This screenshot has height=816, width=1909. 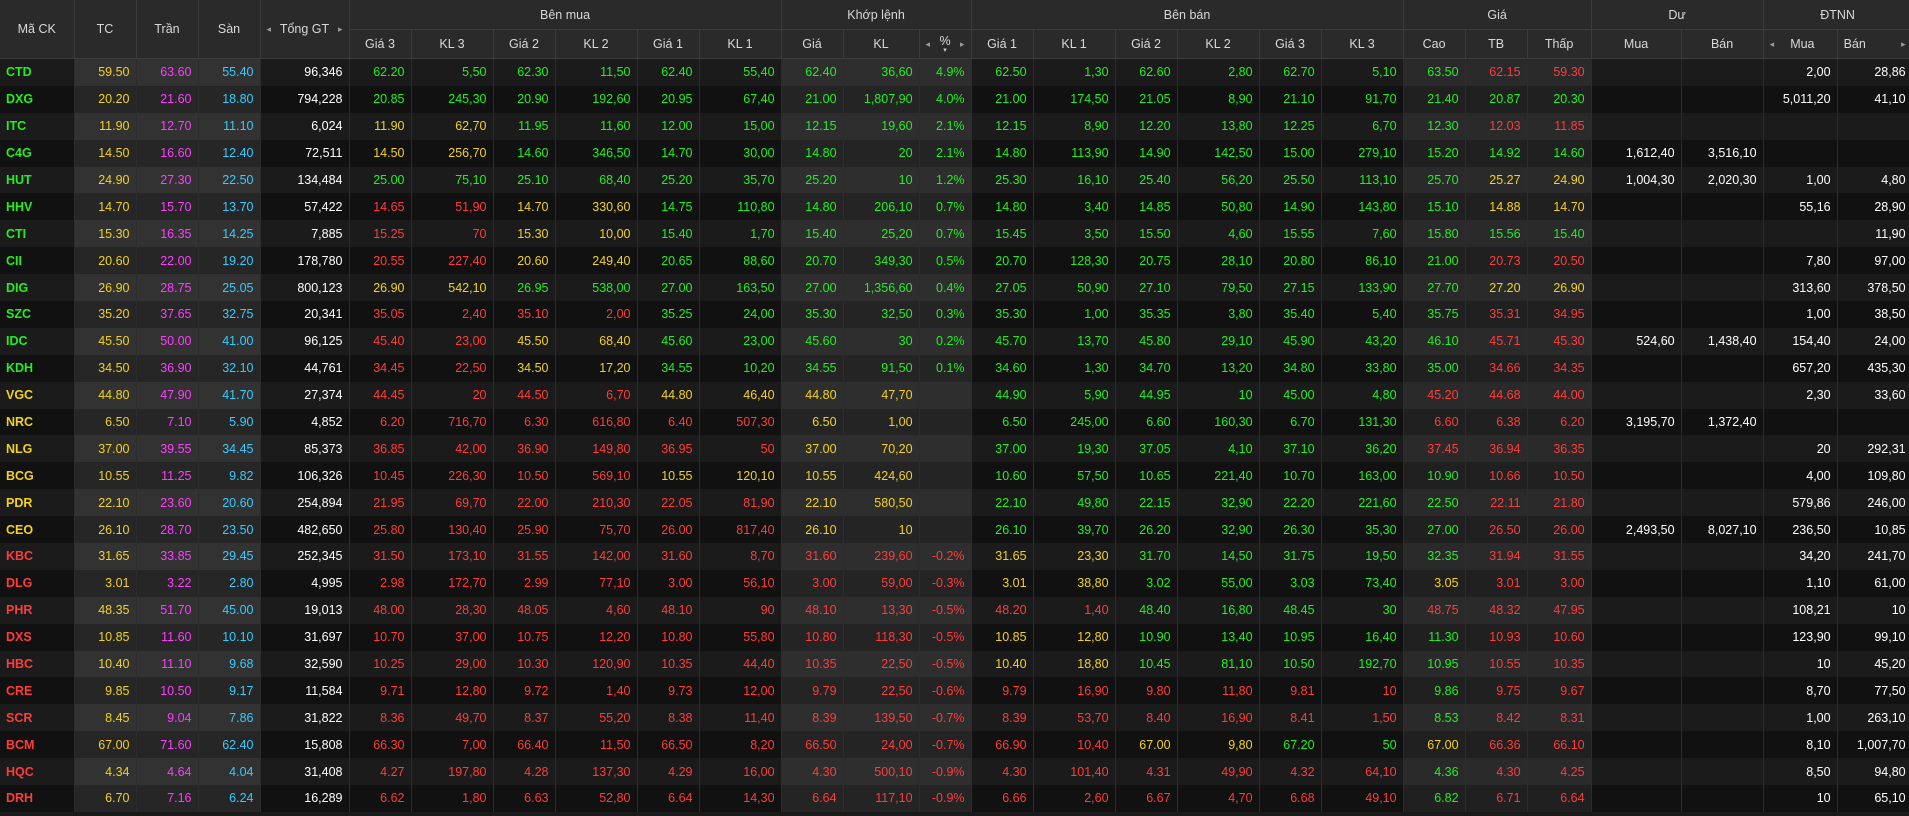 I want to click on header-ask-price-2: Giá 2, so click(x=1146, y=44).